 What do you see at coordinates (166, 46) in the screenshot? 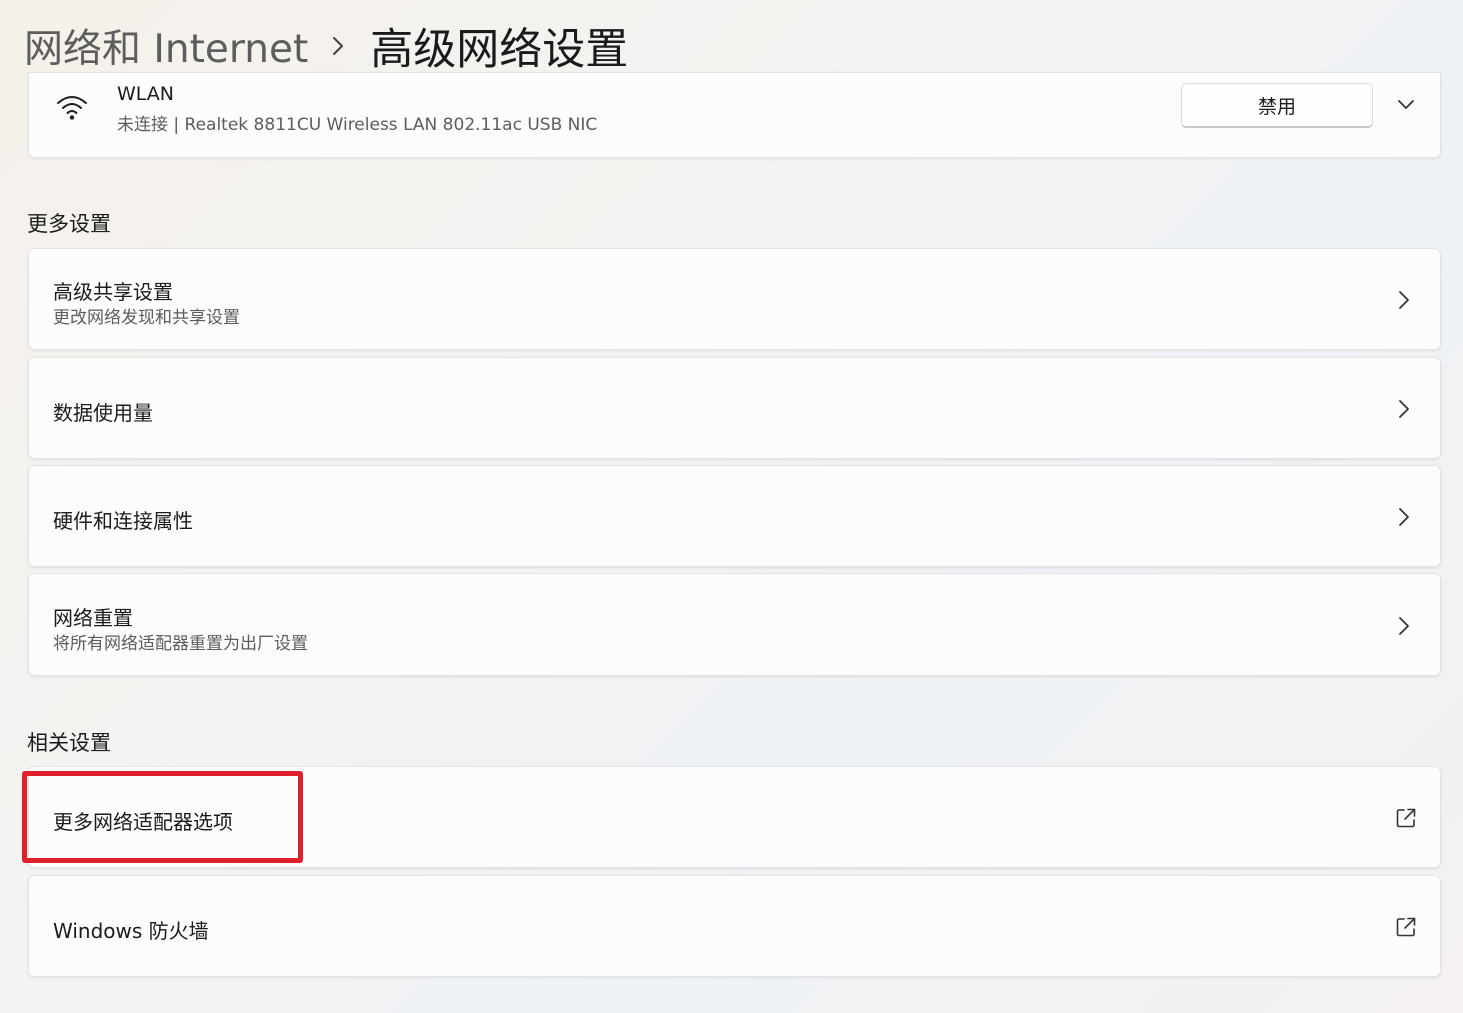
I see `breadcrumb-parent-link: 网络和 Internet` at bounding box center [166, 46].